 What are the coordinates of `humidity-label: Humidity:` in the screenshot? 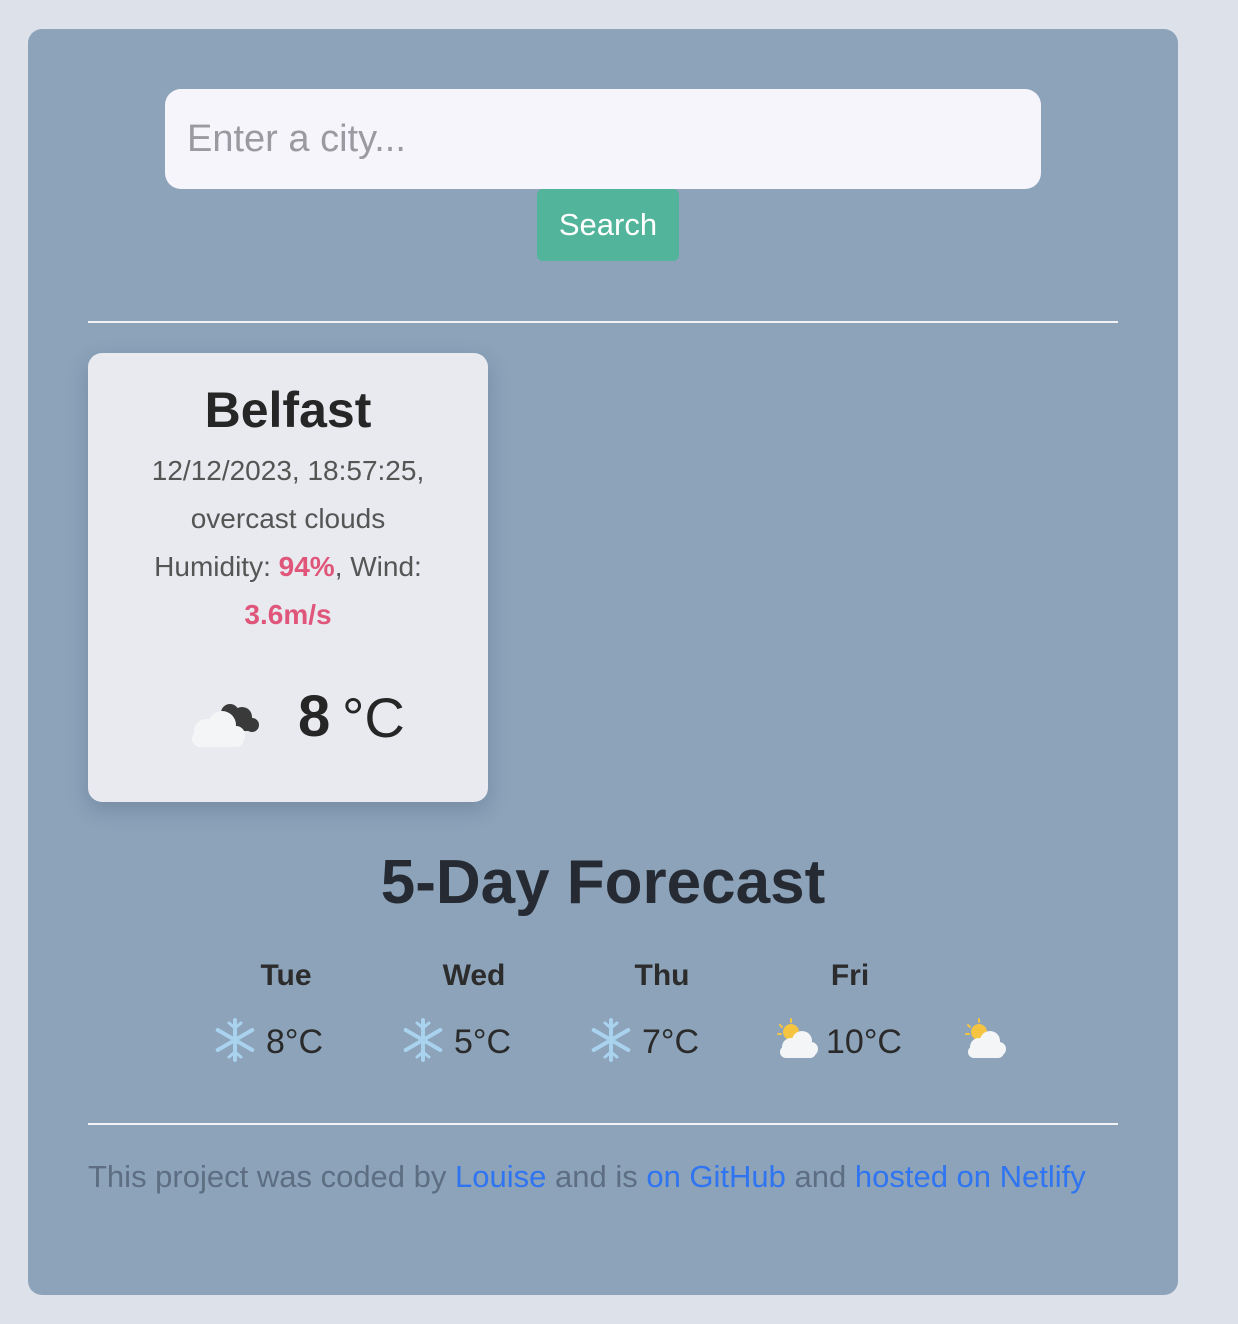 It's located at (216, 566).